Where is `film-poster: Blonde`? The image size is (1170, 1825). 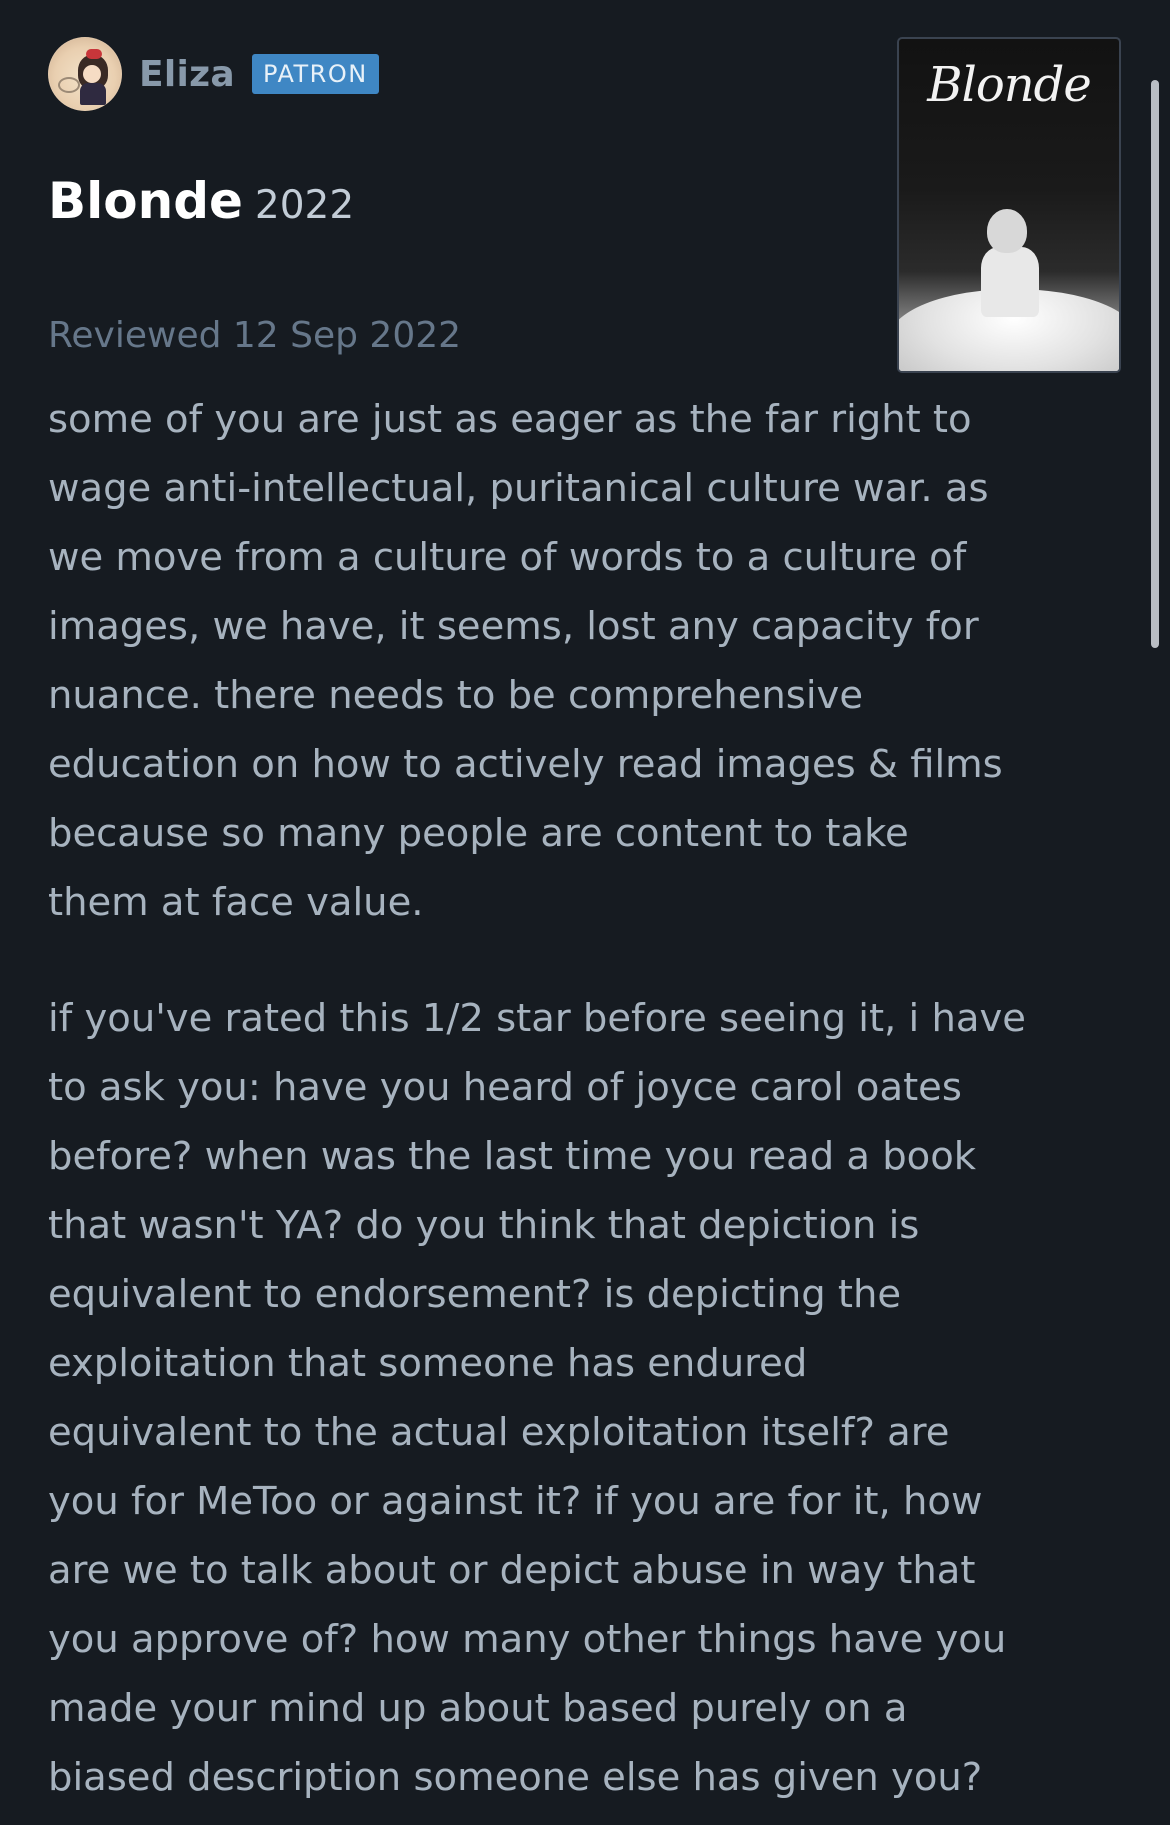 film-poster: Blonde is located at coordinates (1009, 205).